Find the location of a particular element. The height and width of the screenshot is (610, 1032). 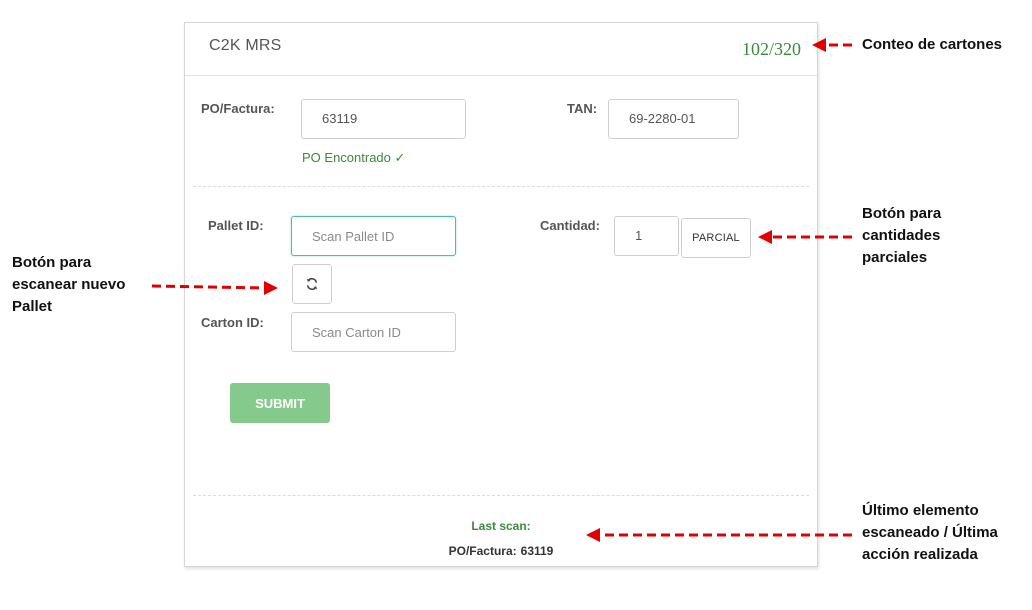

arrow-new-pallet is located at coordinates (209, 287).